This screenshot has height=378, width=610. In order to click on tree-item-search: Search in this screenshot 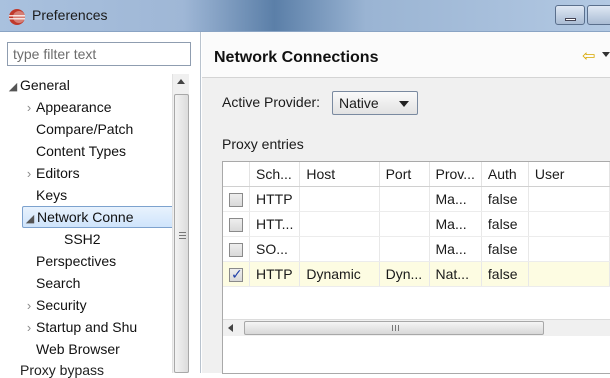, I will do `click(58, 283)`.